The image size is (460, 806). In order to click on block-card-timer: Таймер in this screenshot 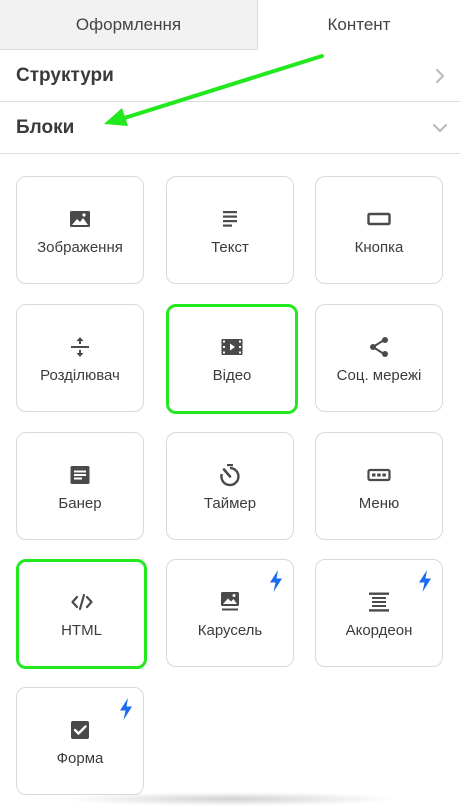, I will do `click(230, 486)`.